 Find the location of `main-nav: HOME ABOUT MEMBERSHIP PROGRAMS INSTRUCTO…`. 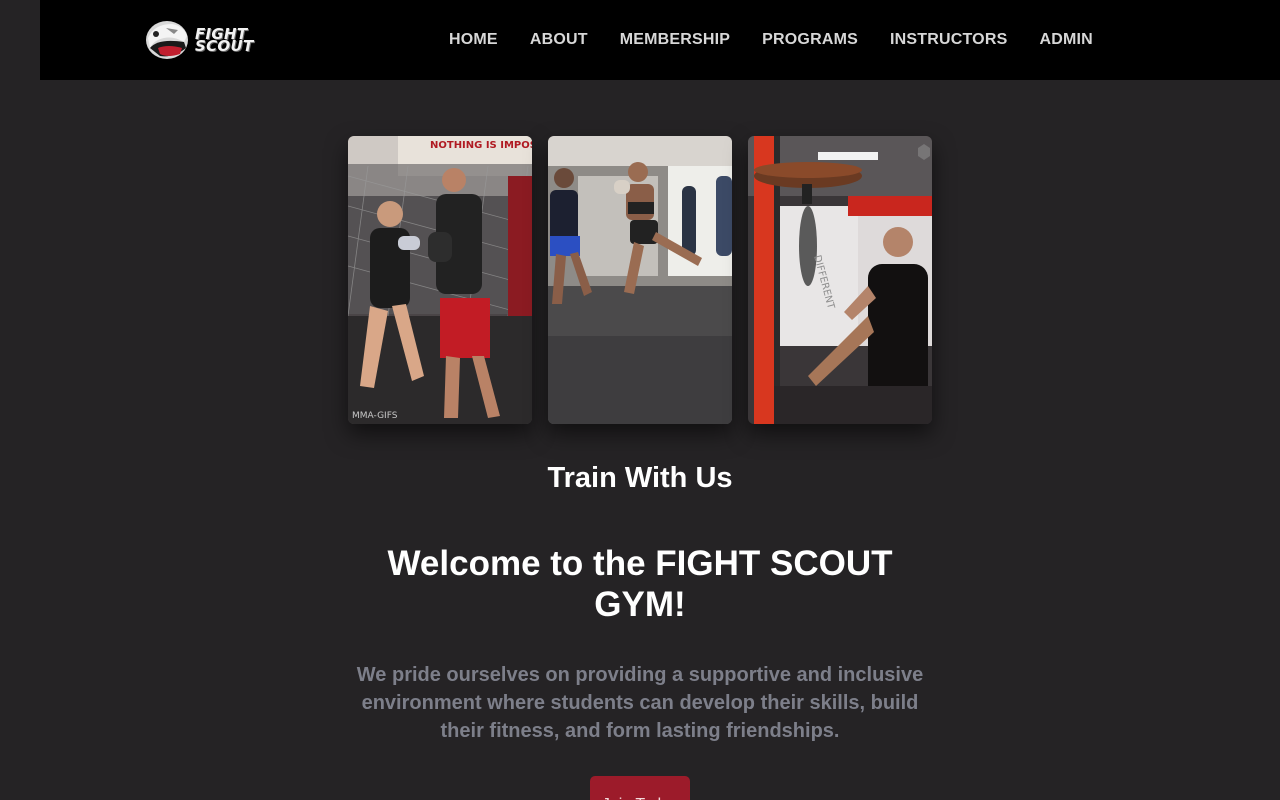

main-nav: HOME ABOUT MEMBERSHIP PROGRAMS INSTRUCTO… is located at coordinates (771, 40).